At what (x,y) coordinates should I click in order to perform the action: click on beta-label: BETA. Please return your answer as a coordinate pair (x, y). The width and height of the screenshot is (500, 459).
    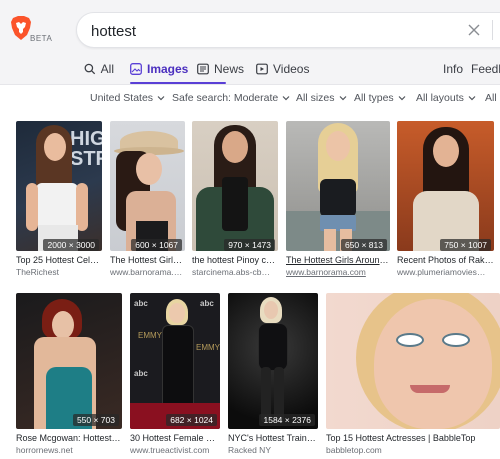
    Looking at the image, I should click on (41, 38).